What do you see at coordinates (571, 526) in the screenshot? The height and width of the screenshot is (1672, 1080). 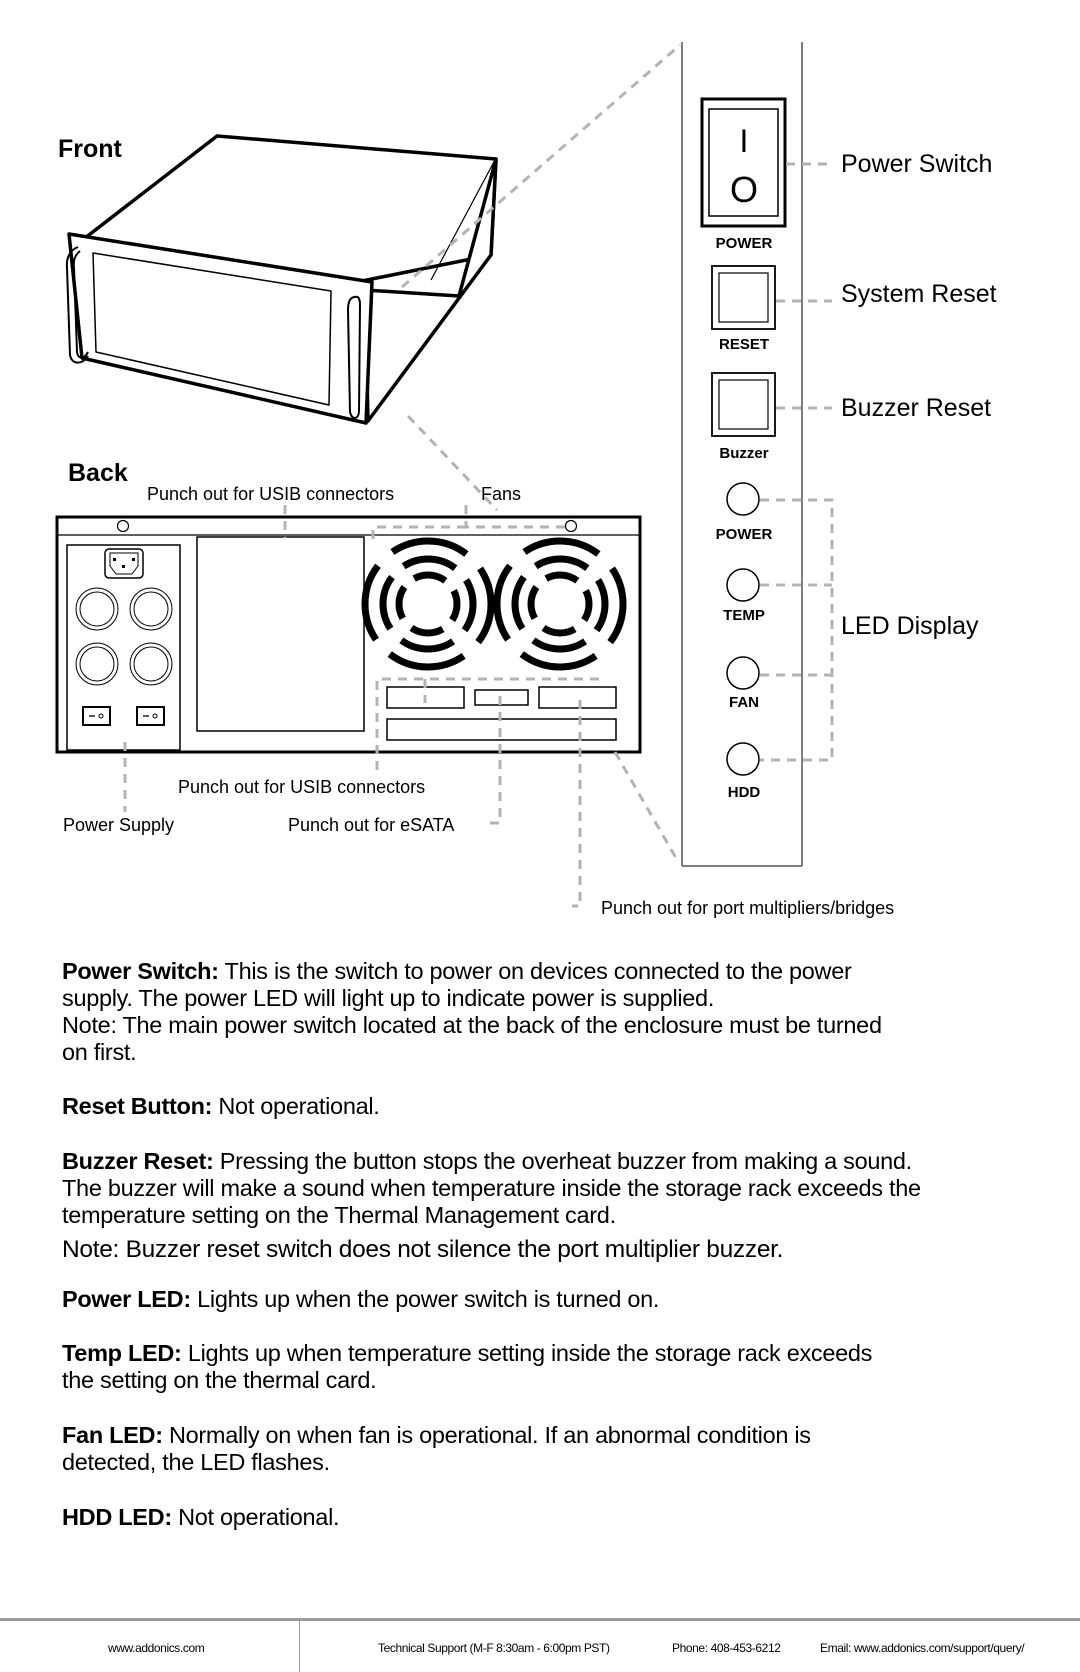 I see `mount-hole-right` at bounding box center [571, 526].